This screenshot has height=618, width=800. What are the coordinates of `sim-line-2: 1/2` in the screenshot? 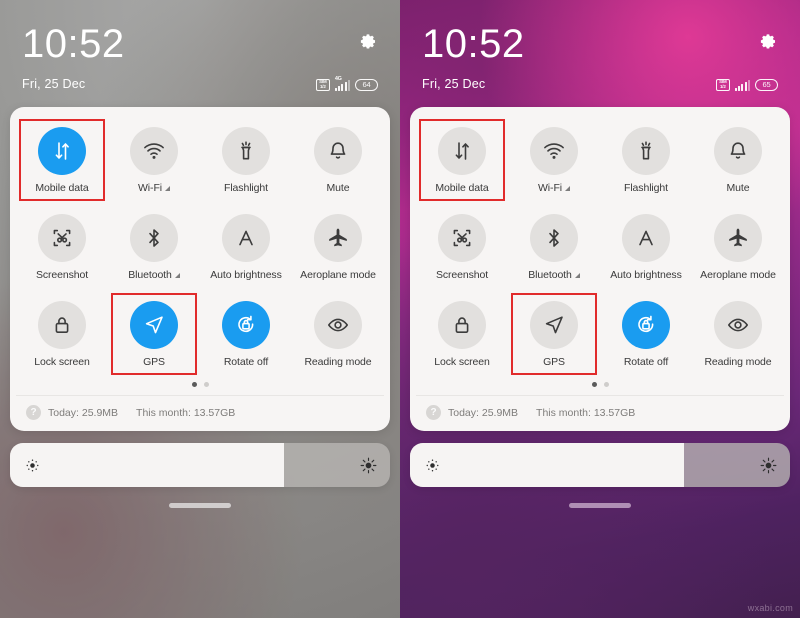 It's located at (322, 86).